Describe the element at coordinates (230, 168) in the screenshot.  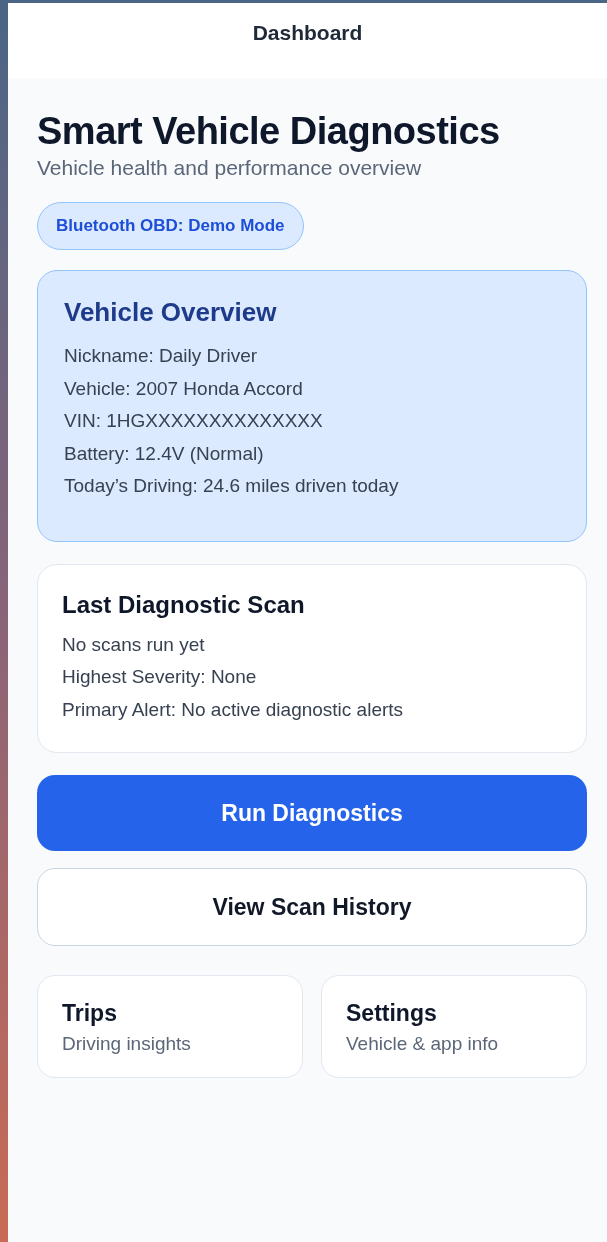
I see `page-subtitle: Vehicle health and performance overview` at that location.